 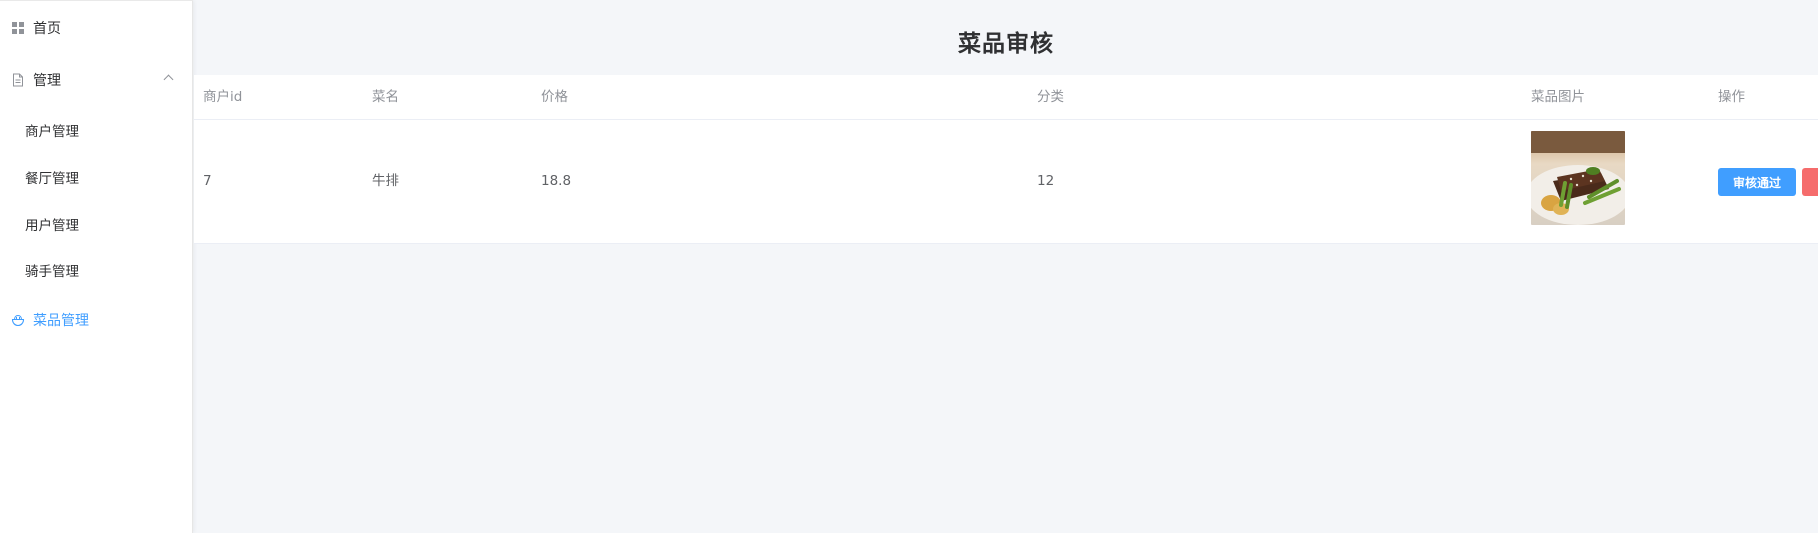 What do you see at coordinates (18, 320) in the screenshot?
I see `bowl-icon` at bounding box center [18, 320].